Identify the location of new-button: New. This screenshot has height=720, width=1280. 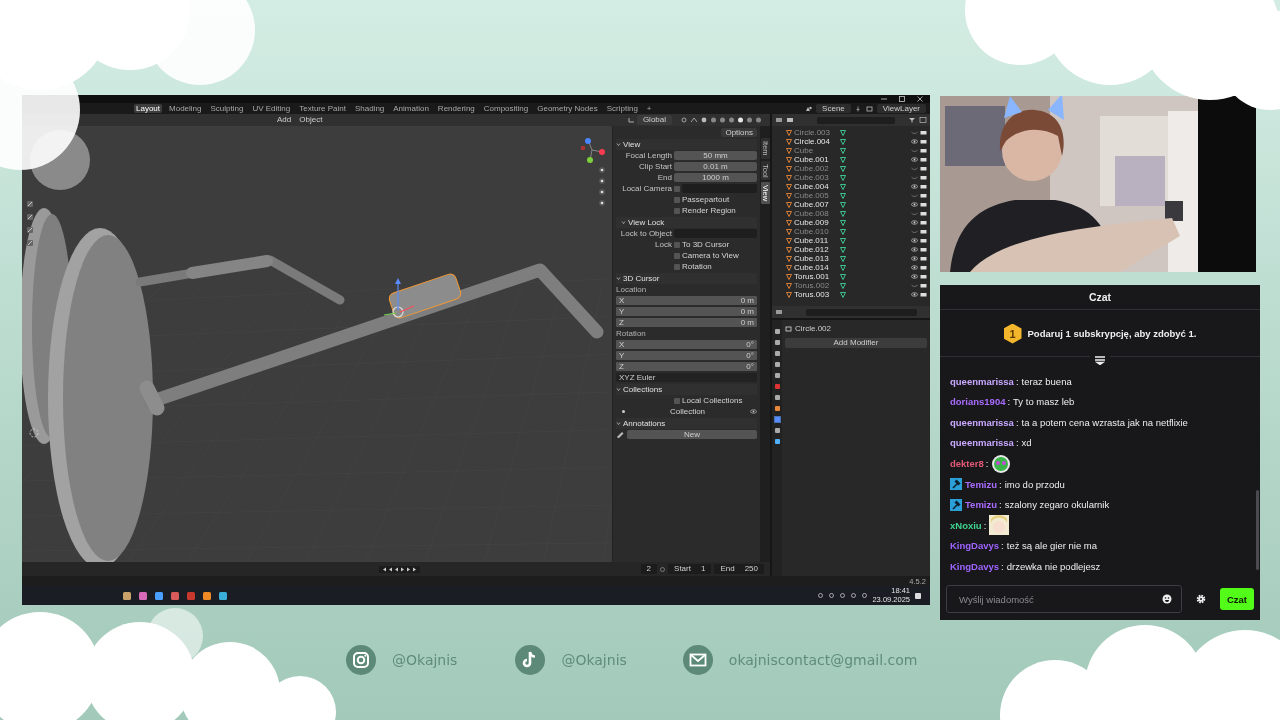
(692, 434).